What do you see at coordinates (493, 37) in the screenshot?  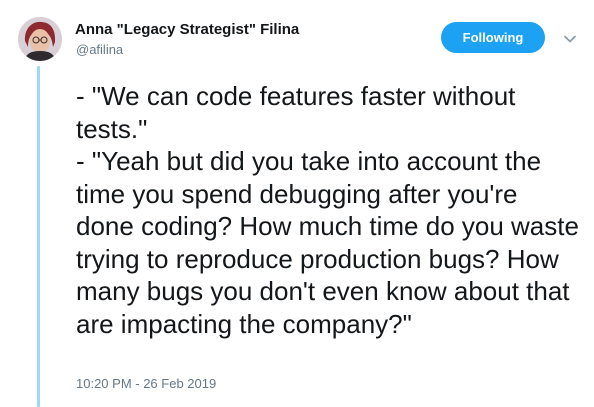 I see `following-button: Following` at bounding box center [493, 37].